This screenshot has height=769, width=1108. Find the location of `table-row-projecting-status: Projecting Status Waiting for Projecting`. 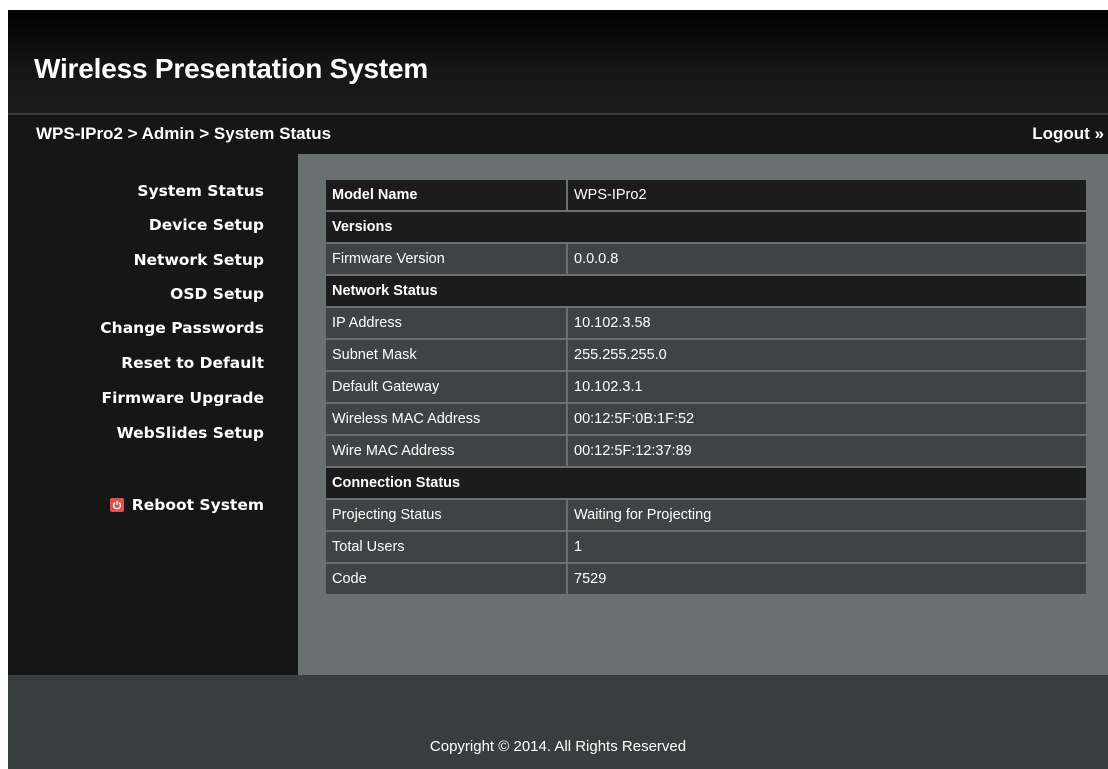

table-row-projecting-status: Projecting Status Waiting for Projecting is located at coordinates (706, 515).